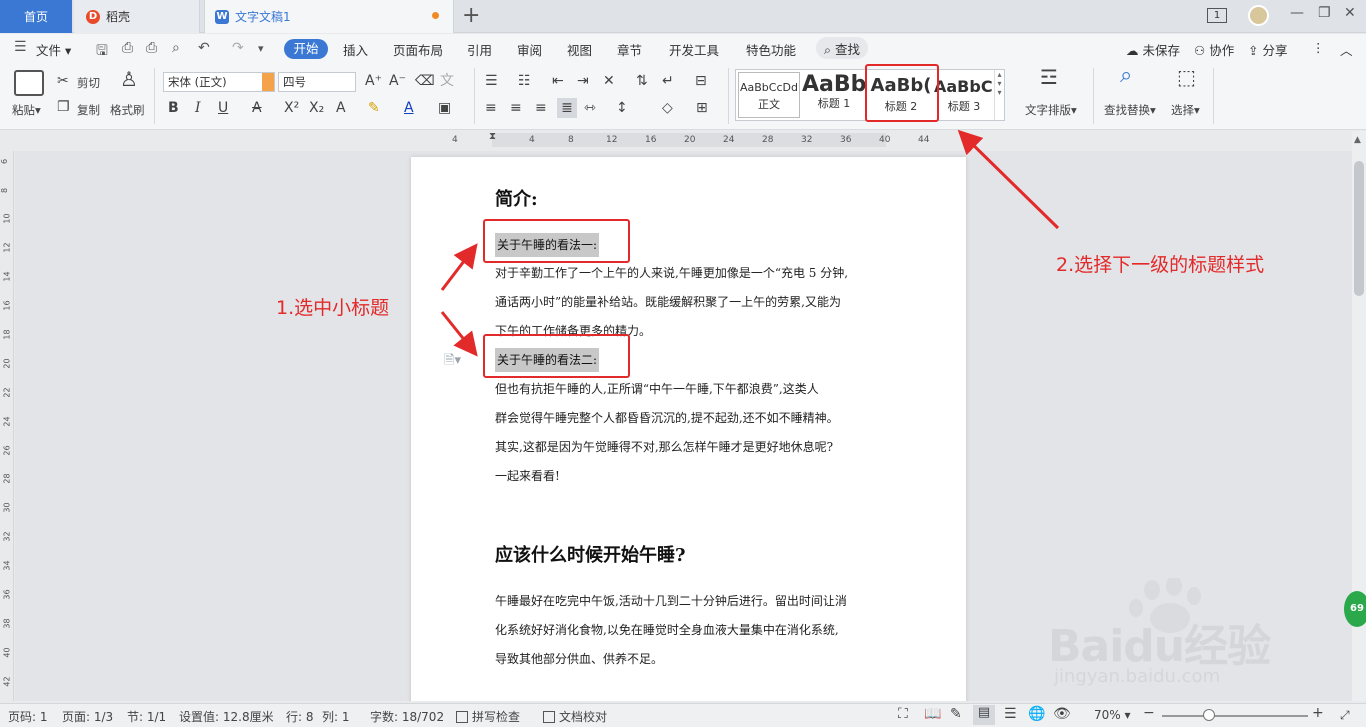 This screenshot has width=1366, height=727. I want to click on phonetic-icon: 文, so click(447, 81).